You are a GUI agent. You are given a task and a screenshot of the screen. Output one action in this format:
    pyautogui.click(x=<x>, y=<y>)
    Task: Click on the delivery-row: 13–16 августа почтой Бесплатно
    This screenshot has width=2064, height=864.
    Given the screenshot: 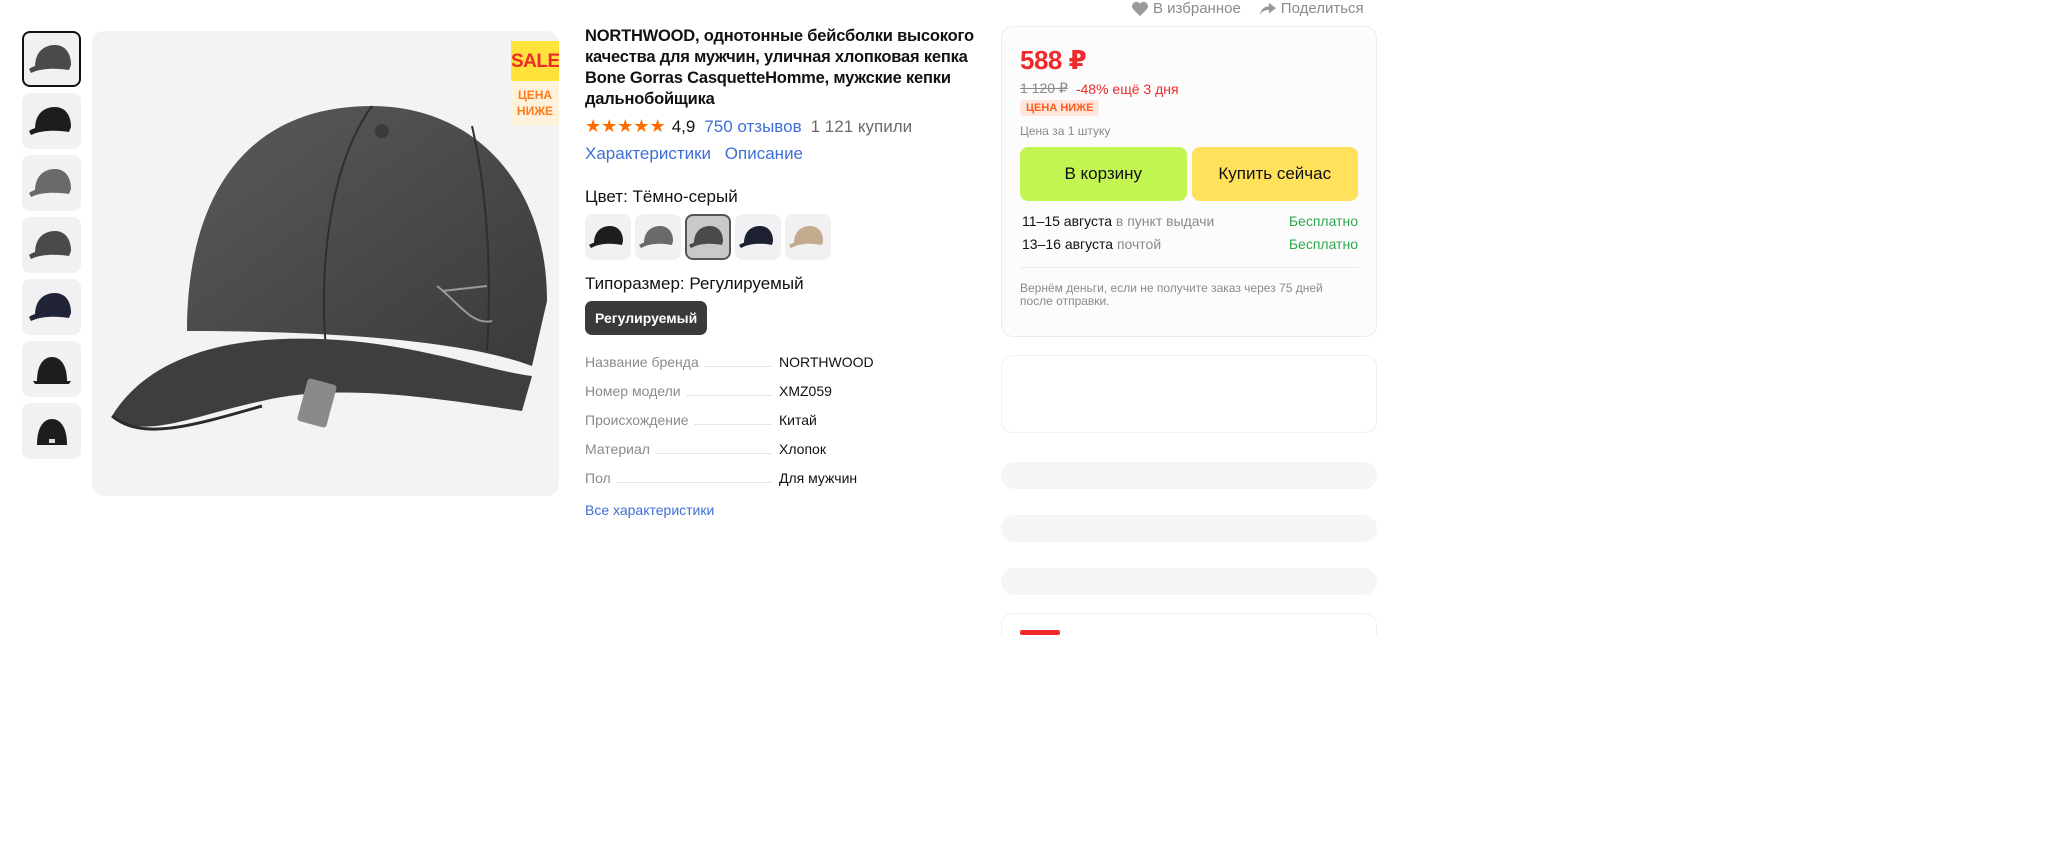 What is the action you would take?
    pyautogui.click(x=1189, y=247)
    